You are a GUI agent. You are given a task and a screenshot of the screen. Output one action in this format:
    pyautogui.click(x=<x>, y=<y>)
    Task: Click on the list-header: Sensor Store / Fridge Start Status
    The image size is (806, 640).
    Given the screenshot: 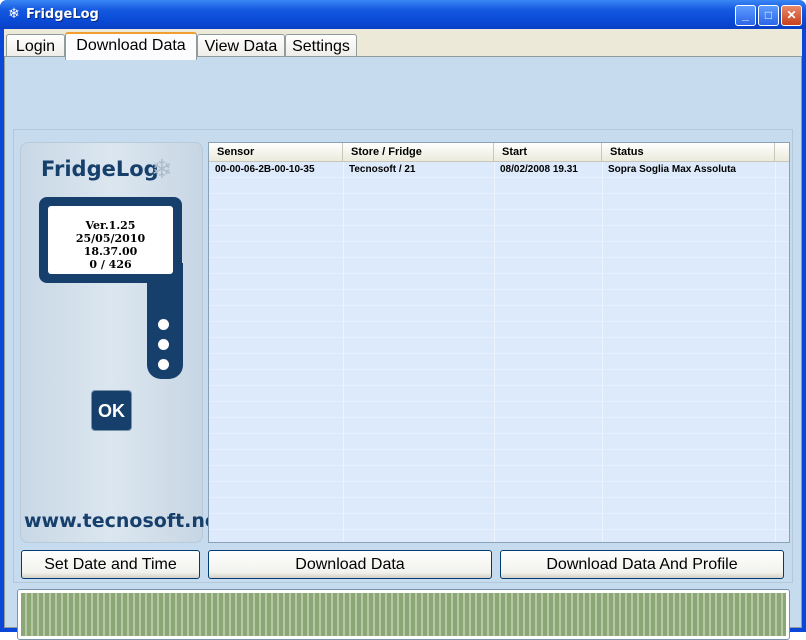 What is the action you would take?
    pyautogui.click(x=499, y=152)
    